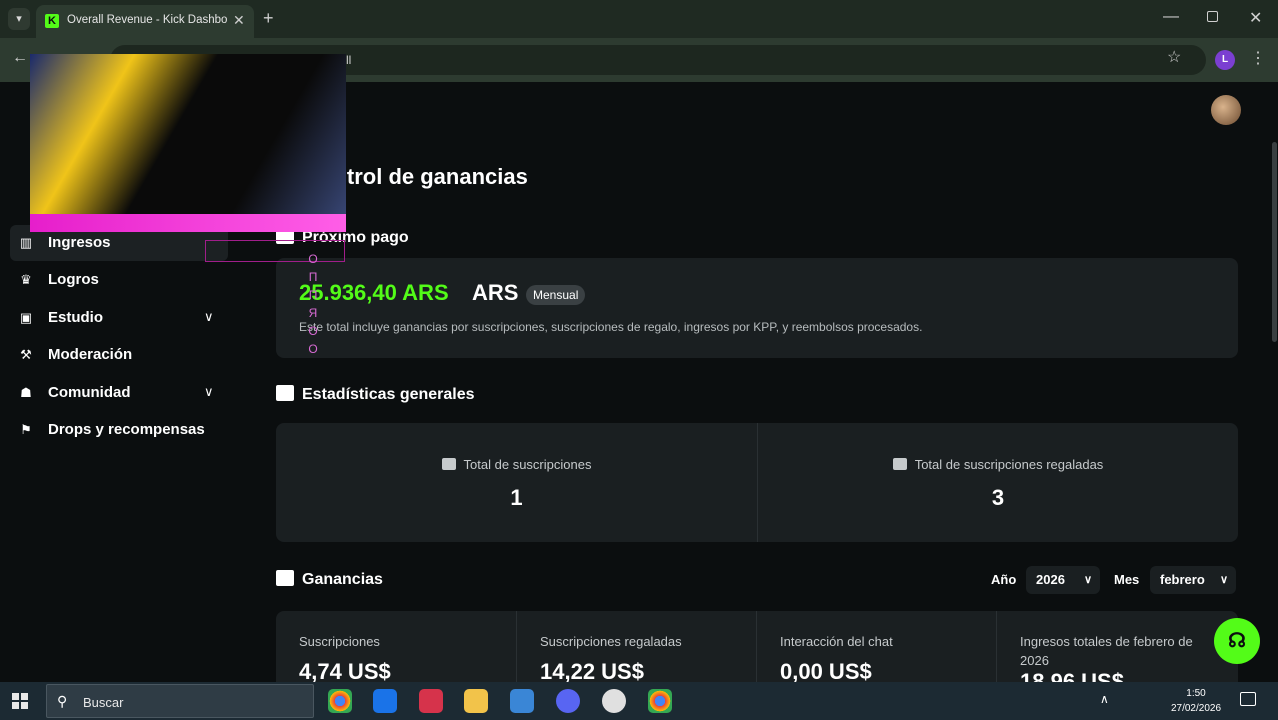  Describe the element at coordinates (339, 641) in the screenshot. I see `earnings-label: Suscripciones` at that location.